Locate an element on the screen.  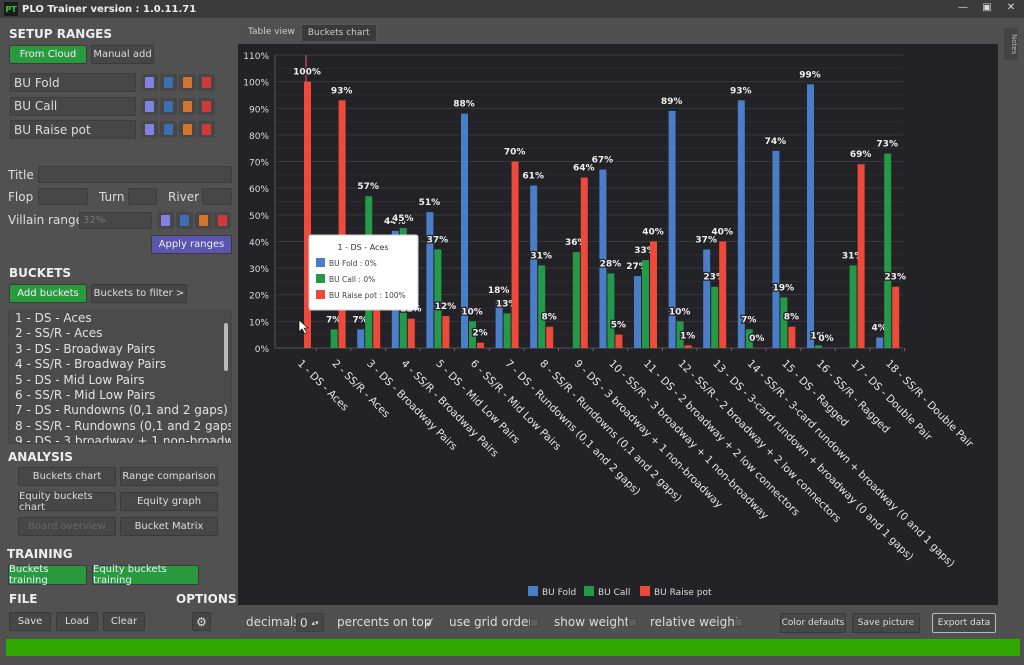
apply-ranges-button: Apply ranges is located at coordinates (191, 244).